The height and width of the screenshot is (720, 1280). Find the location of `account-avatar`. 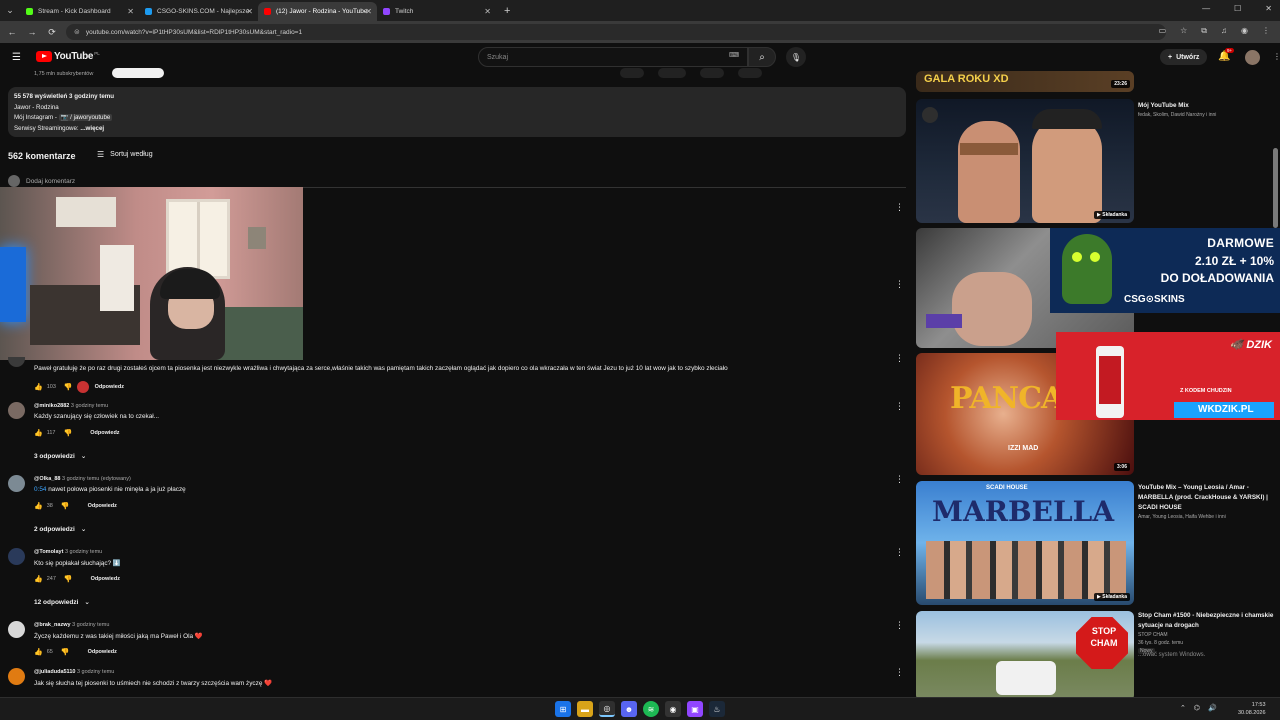

account-avatar is located at coordinates (1252, 57).